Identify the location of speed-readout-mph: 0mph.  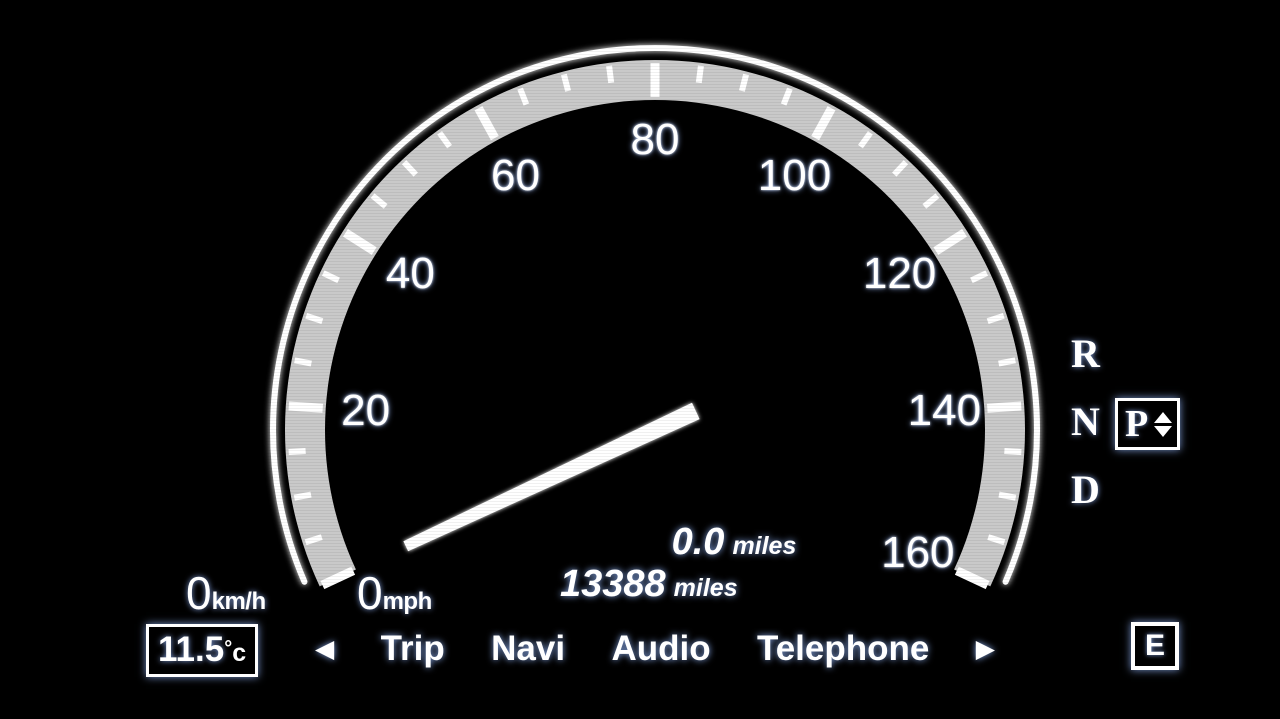
(394, 593).